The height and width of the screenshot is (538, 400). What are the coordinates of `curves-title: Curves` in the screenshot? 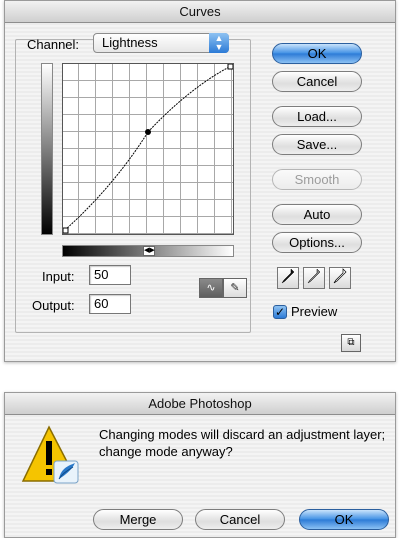 It's located at (200, 12).